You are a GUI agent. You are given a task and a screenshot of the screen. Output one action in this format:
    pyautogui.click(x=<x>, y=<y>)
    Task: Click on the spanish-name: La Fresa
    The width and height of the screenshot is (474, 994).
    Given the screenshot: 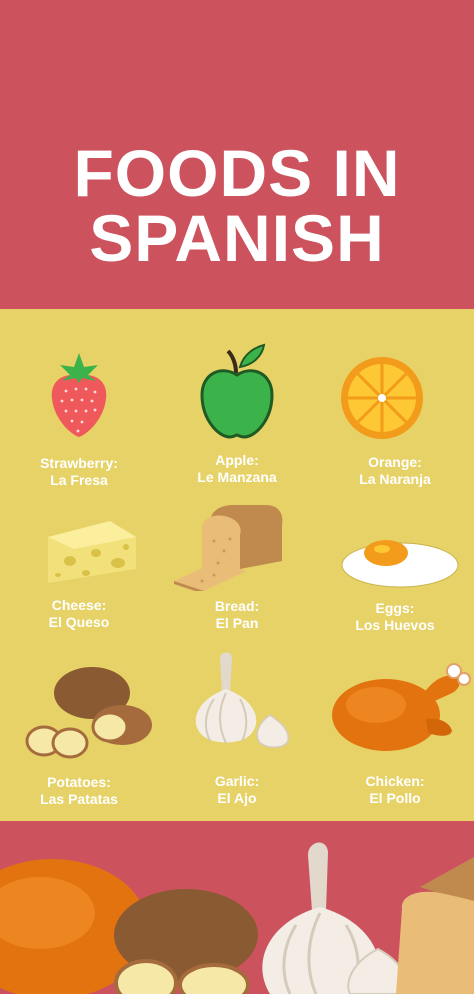 What is the action you would take?
    pyautogui.click(x=79, y=480)
    